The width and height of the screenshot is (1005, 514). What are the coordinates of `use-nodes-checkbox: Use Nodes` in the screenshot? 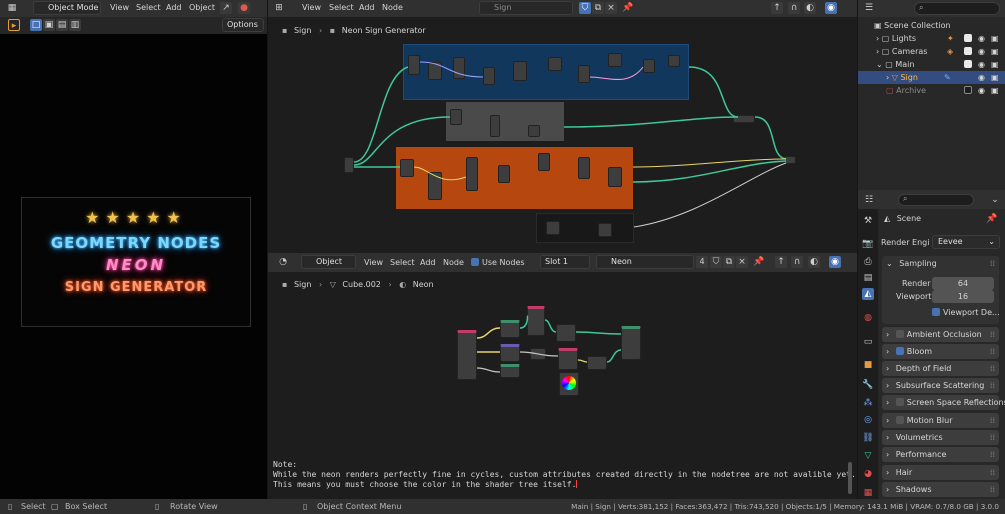 It's located at (498, 262).